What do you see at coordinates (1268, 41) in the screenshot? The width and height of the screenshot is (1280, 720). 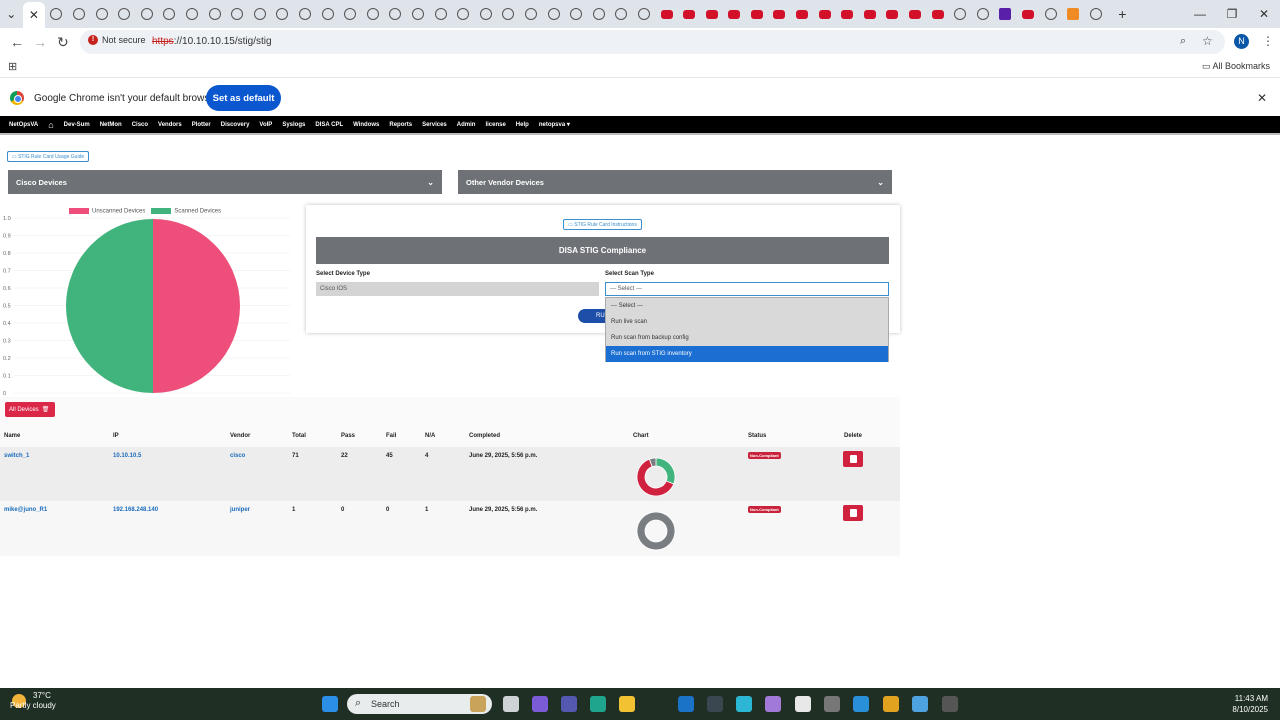 I see `menu-icon: ⋮` at bounding box center [1268, 41].